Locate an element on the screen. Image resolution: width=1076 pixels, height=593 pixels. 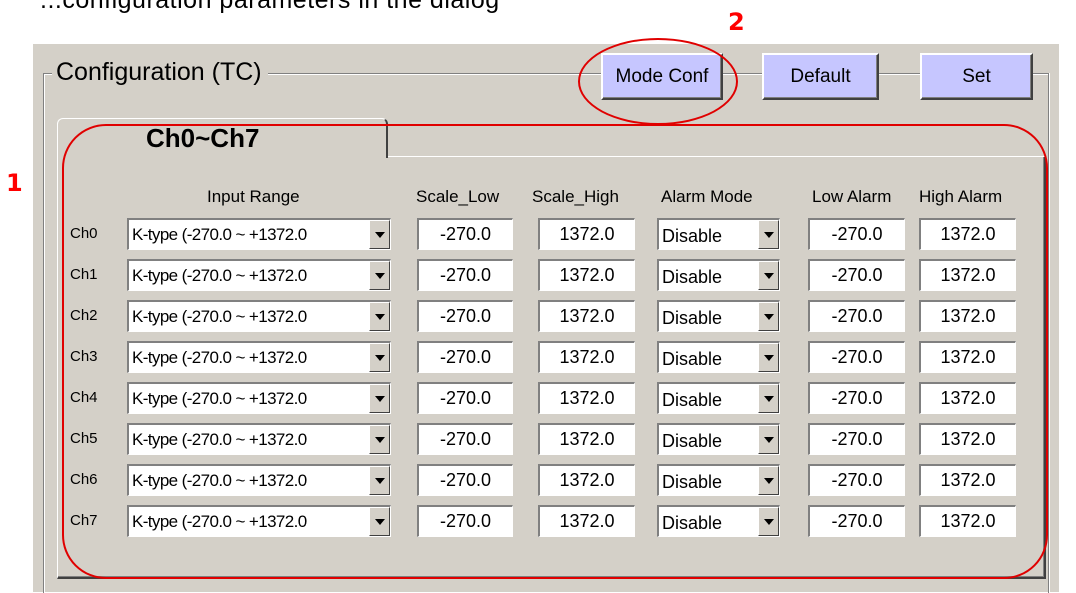
annotation-marker-1: 1 is located at coordinates (14, 183).